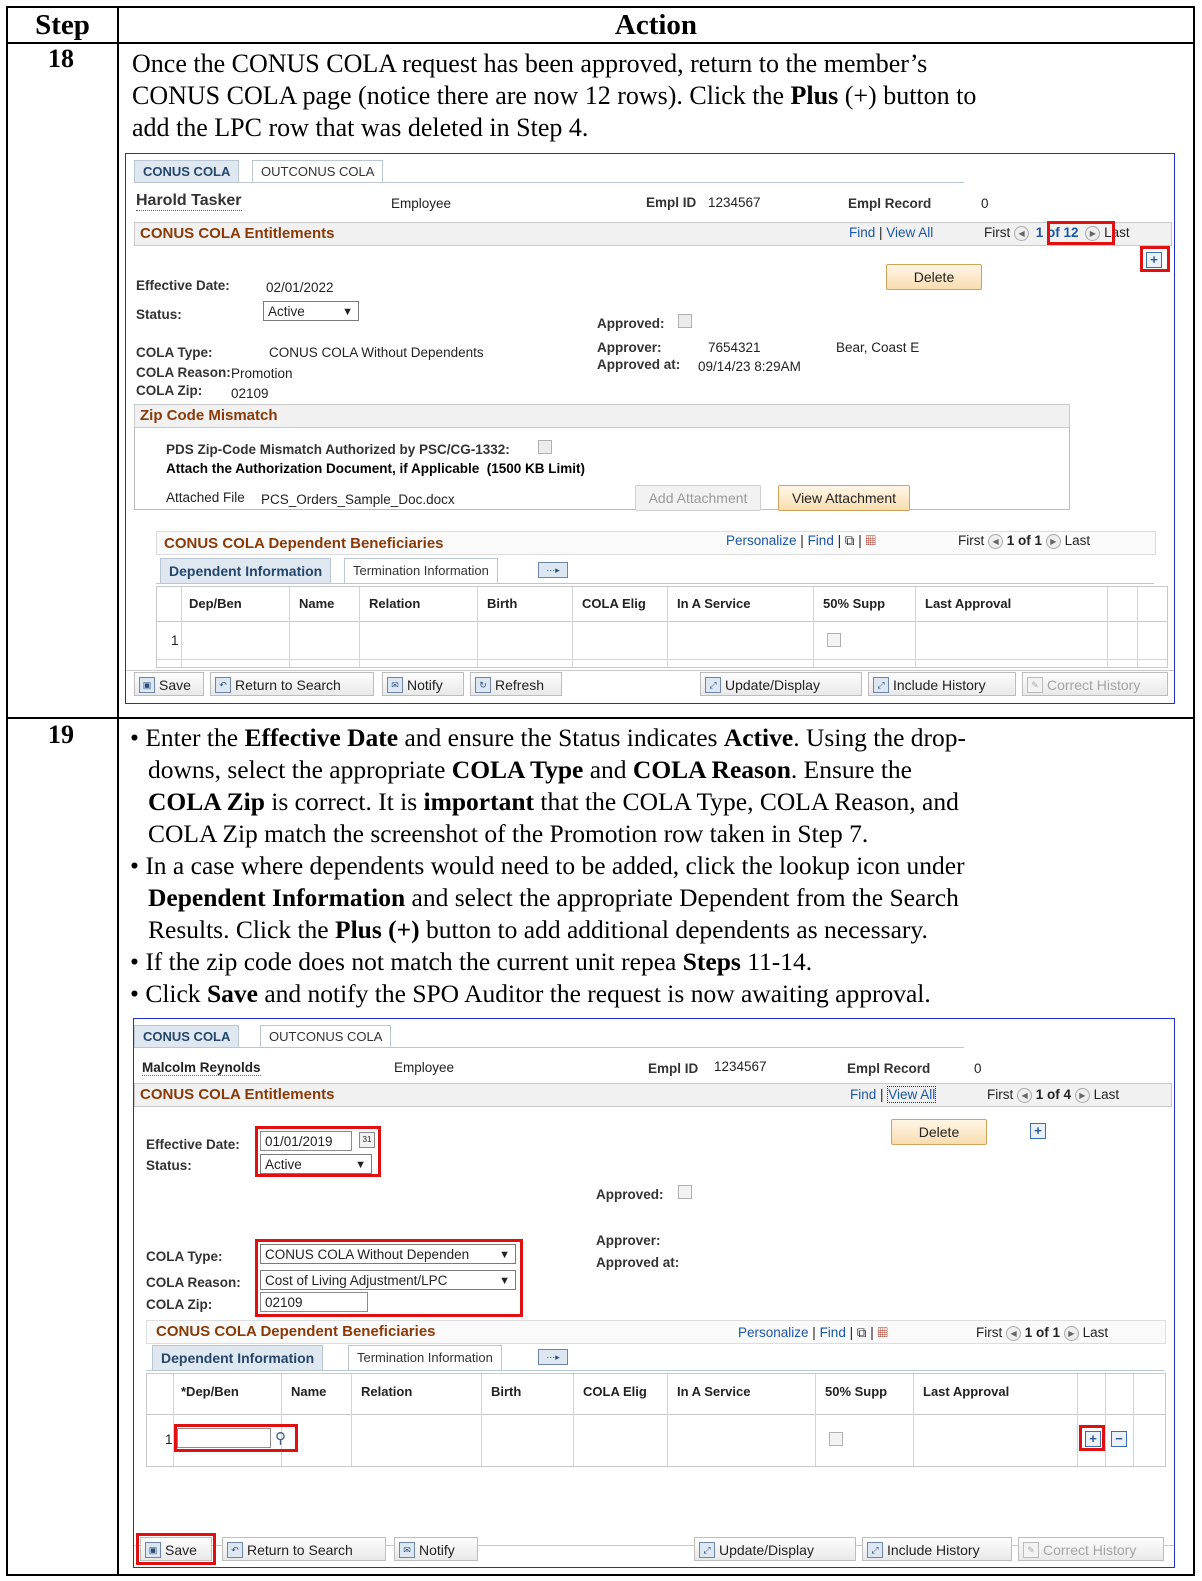 The image size is (1202, 1581). Describe the element at coordinates (236, 1438) in the screenshot. I see `highlight-dep-ben` at that location.